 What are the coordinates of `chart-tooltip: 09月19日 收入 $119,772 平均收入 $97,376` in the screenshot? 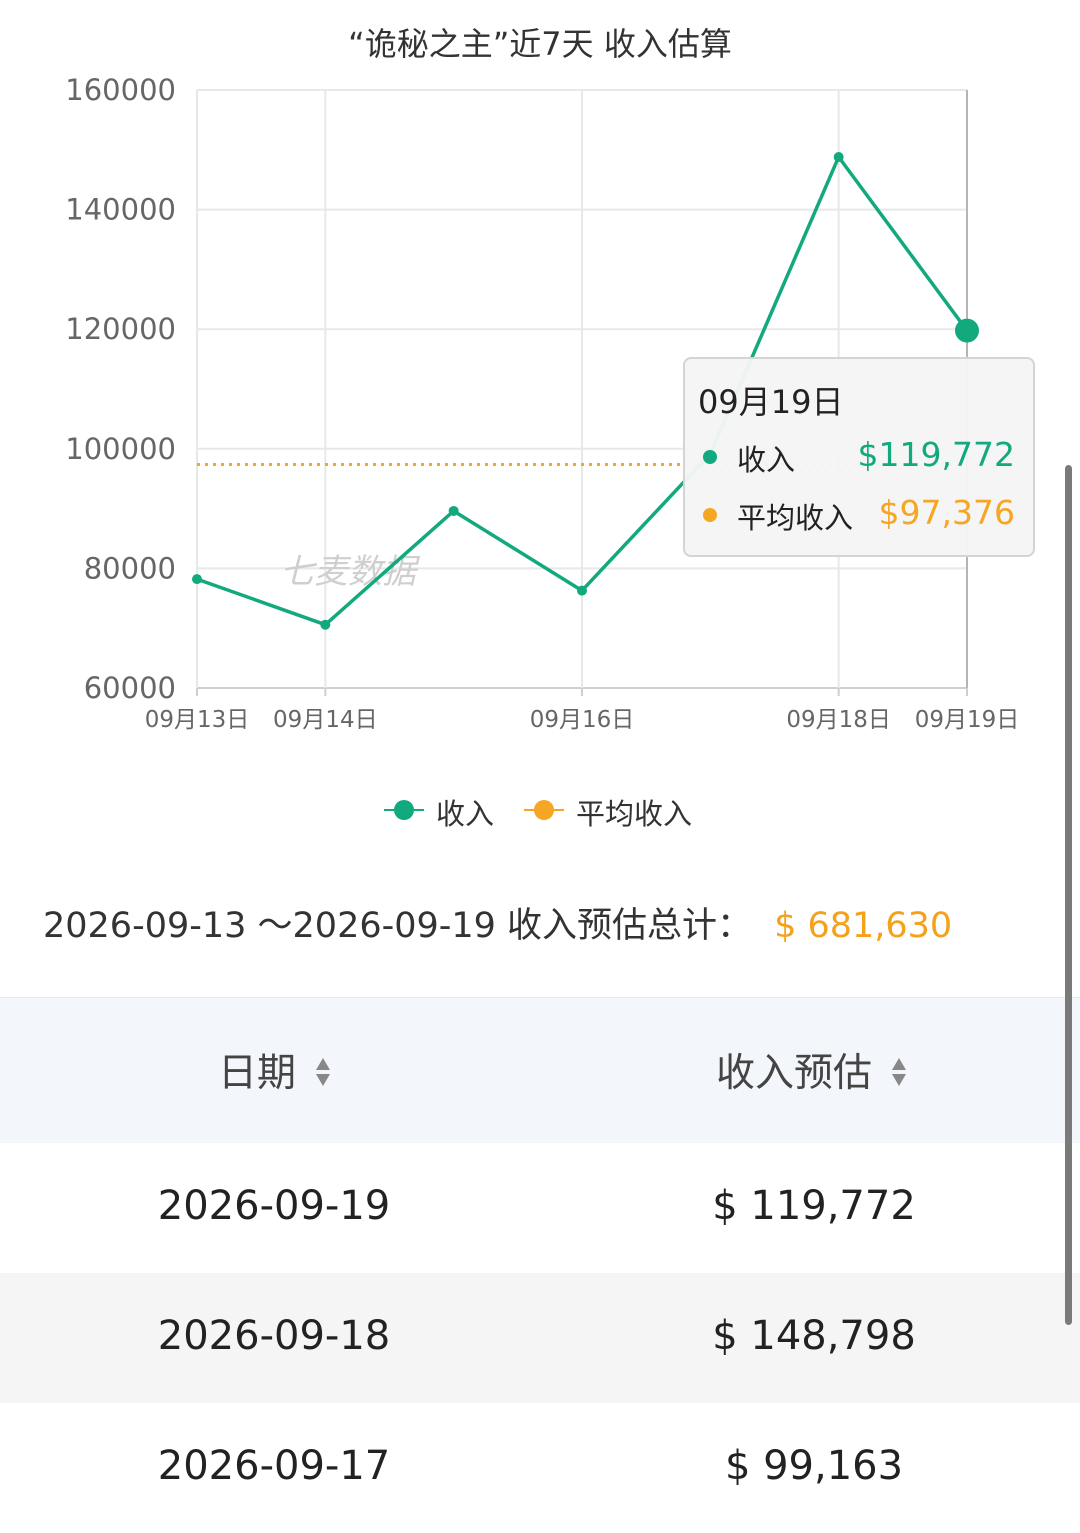 It's located at (859, 457).